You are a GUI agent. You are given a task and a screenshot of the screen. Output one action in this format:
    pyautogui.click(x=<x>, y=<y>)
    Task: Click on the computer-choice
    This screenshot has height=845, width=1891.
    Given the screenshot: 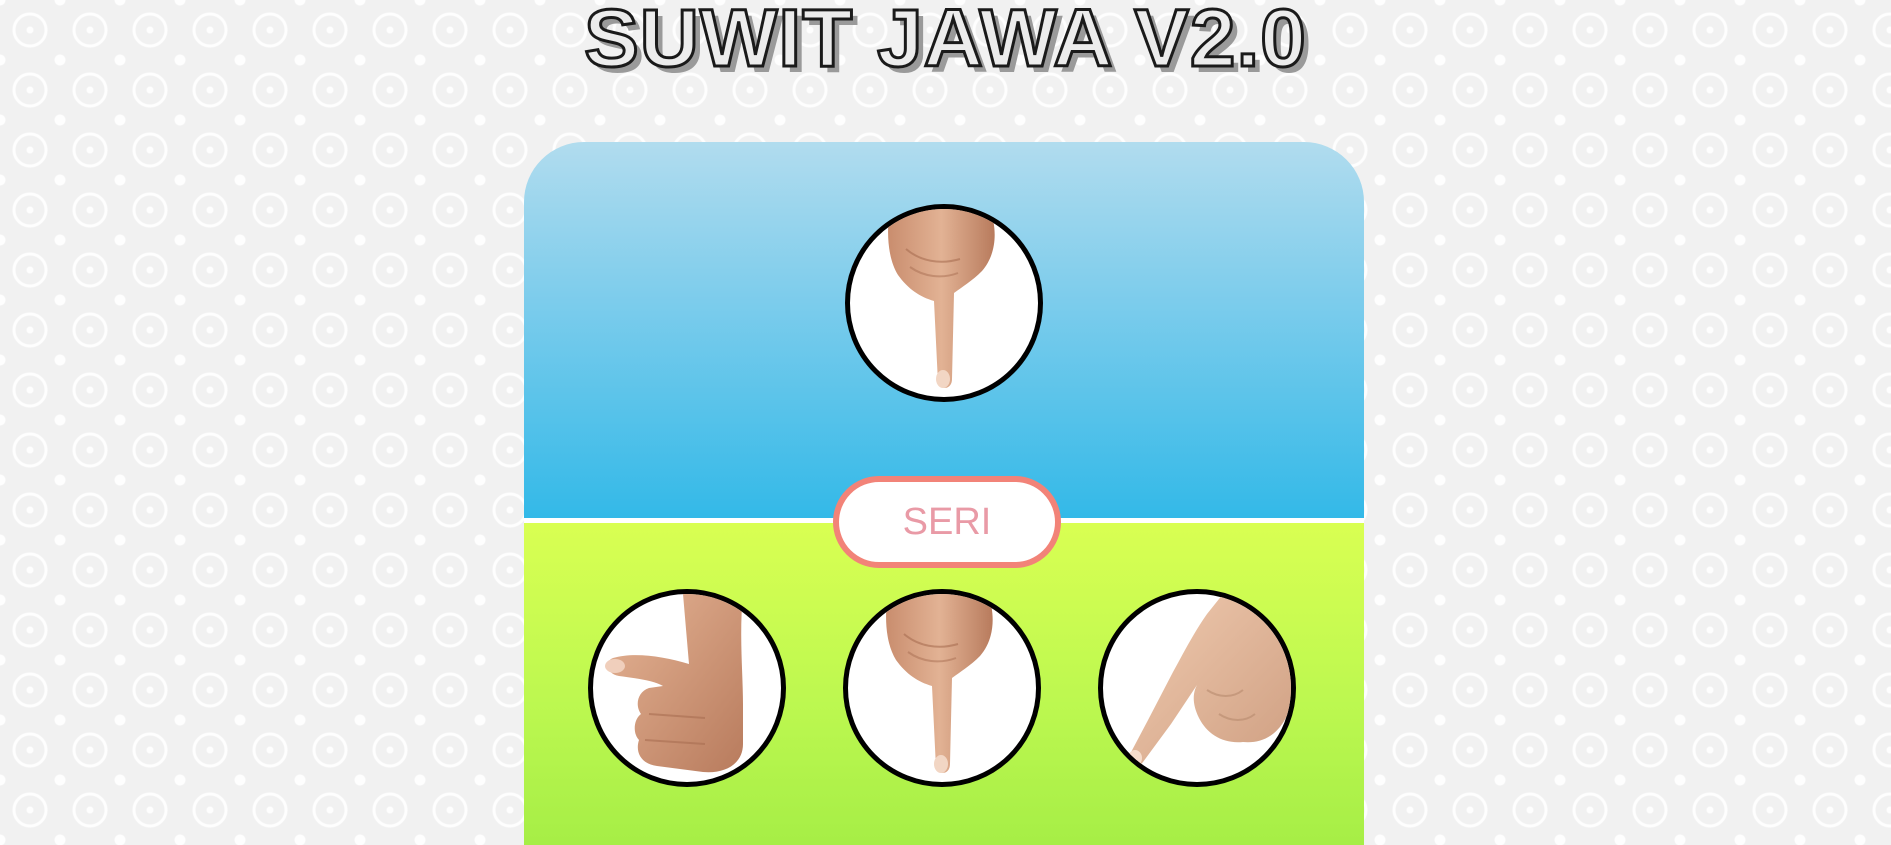 What is the action you would take?
    pyautogui.click(x=944, y=303)
    